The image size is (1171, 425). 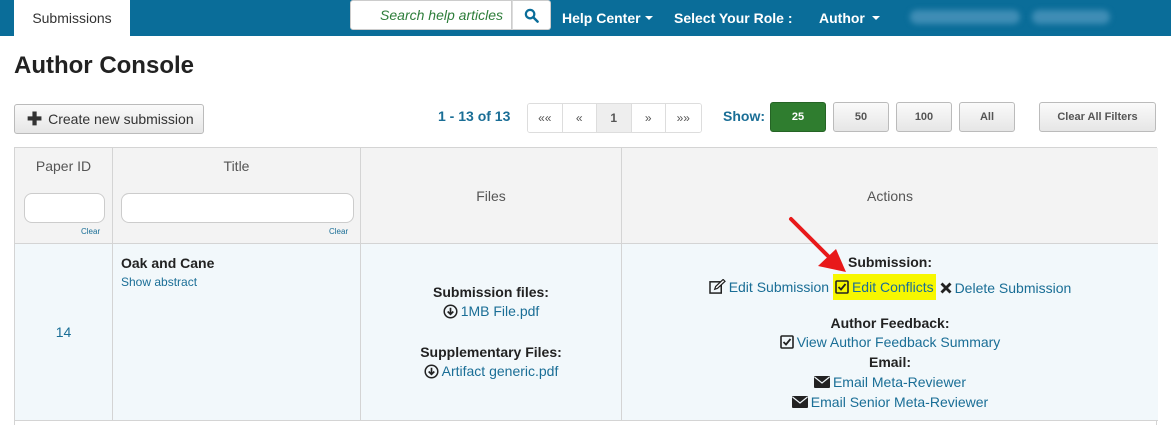 What do you see at coordinates (779, 286) in the screenshot?
I see `edit-submission-label: Edit Submission` at bounding box center [779, 286].